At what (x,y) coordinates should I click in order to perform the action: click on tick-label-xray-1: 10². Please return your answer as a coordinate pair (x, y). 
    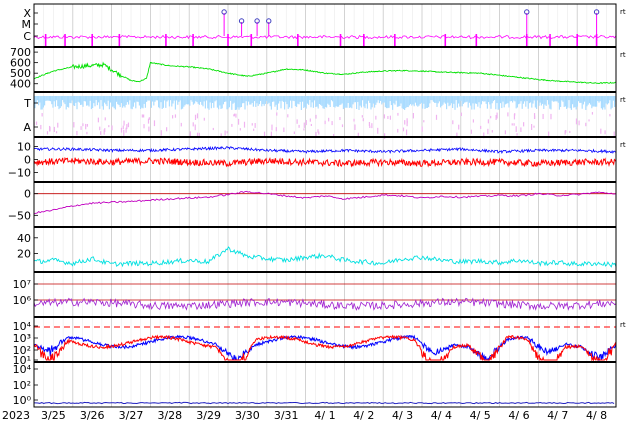
    Looking at the image, I should click on (22, 385).